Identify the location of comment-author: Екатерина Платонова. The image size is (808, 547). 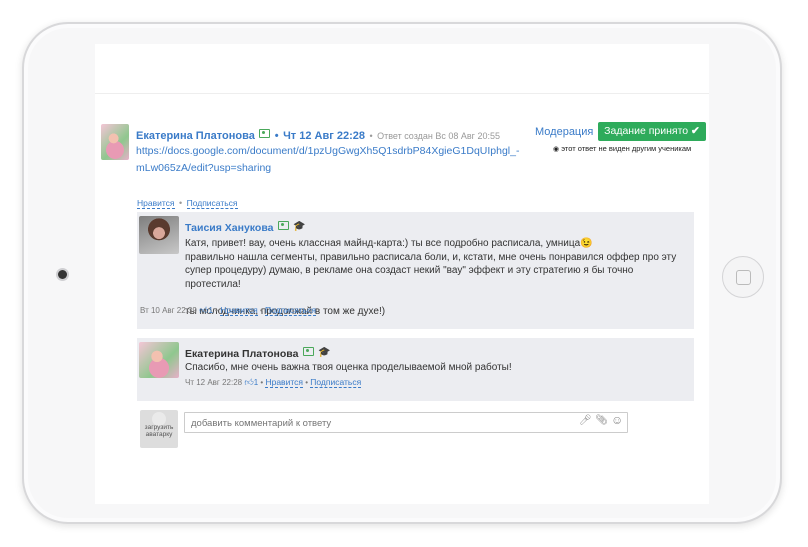
(241, 354).